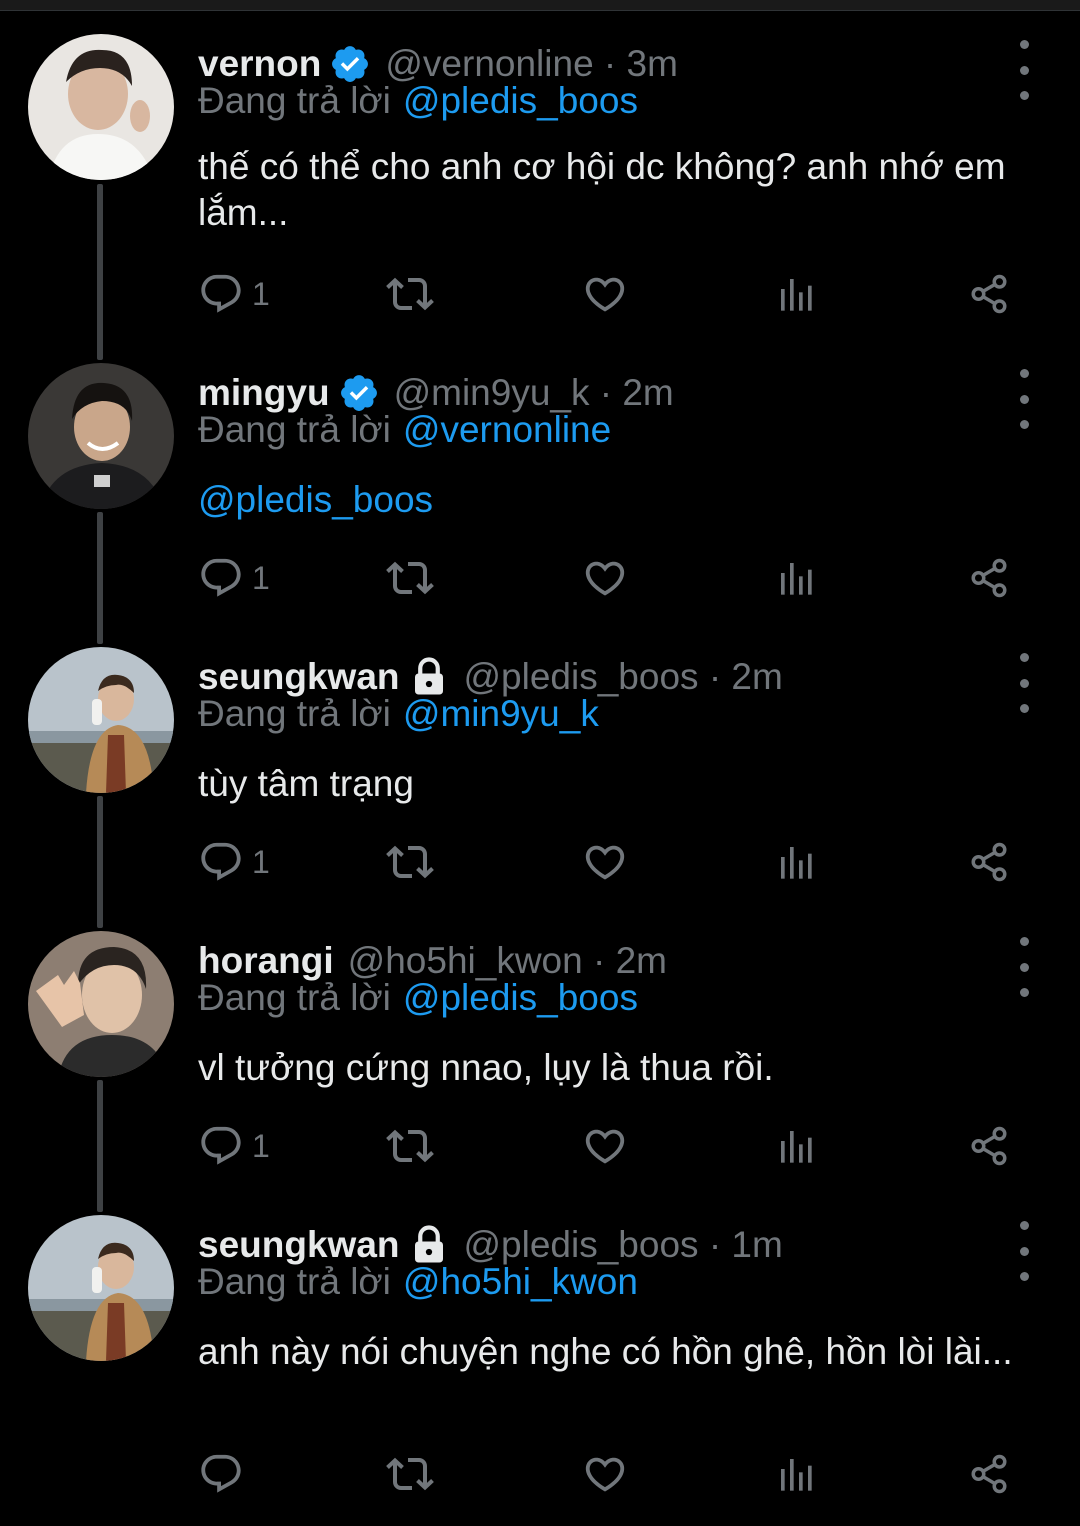  I want to click on replying-to: Đang trả lời @ho5hi_kwon, so click(418, 1282).